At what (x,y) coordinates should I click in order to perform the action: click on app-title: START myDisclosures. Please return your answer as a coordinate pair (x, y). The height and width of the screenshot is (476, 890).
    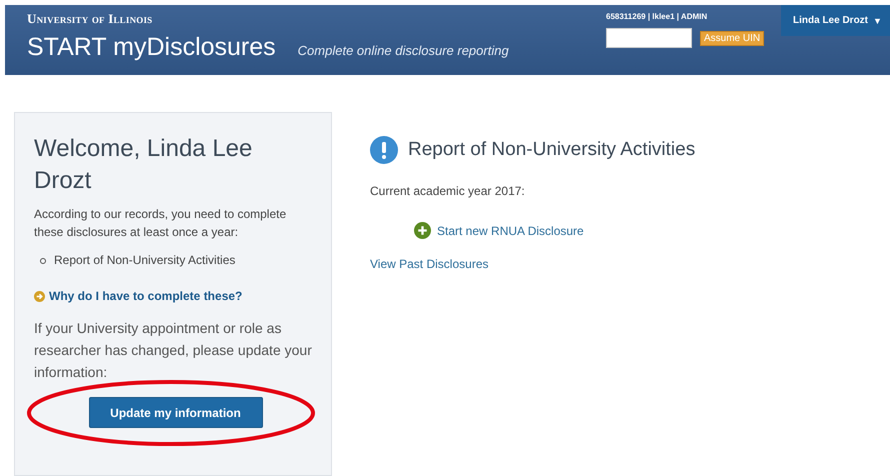
    Looking at the image, I should click on (151, 47).